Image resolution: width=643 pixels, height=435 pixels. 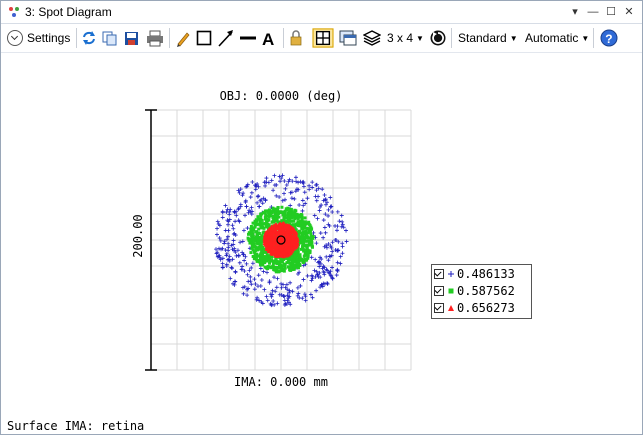 What do you see at coordinates (609, 38) in the screenshot?
I see `help-icon: ?` at bounding box center [609, 38].